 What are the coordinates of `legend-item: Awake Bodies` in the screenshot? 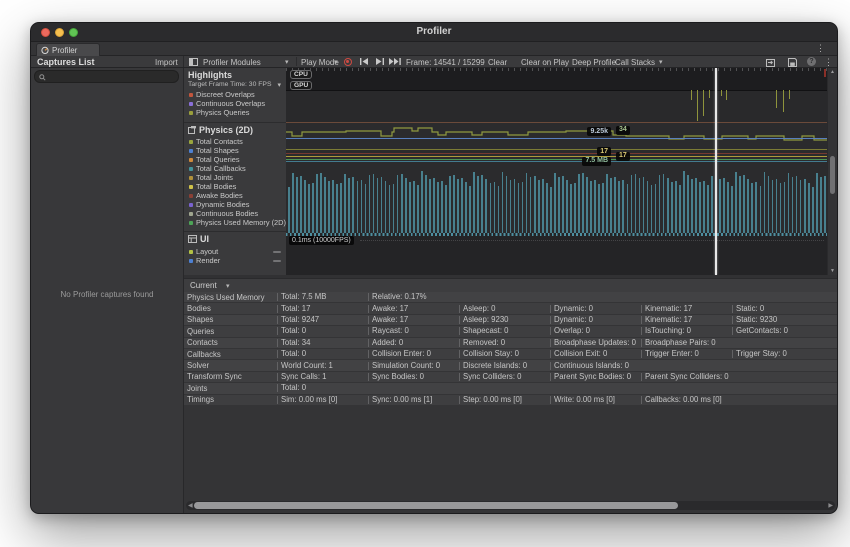 It's located at (235, 195).